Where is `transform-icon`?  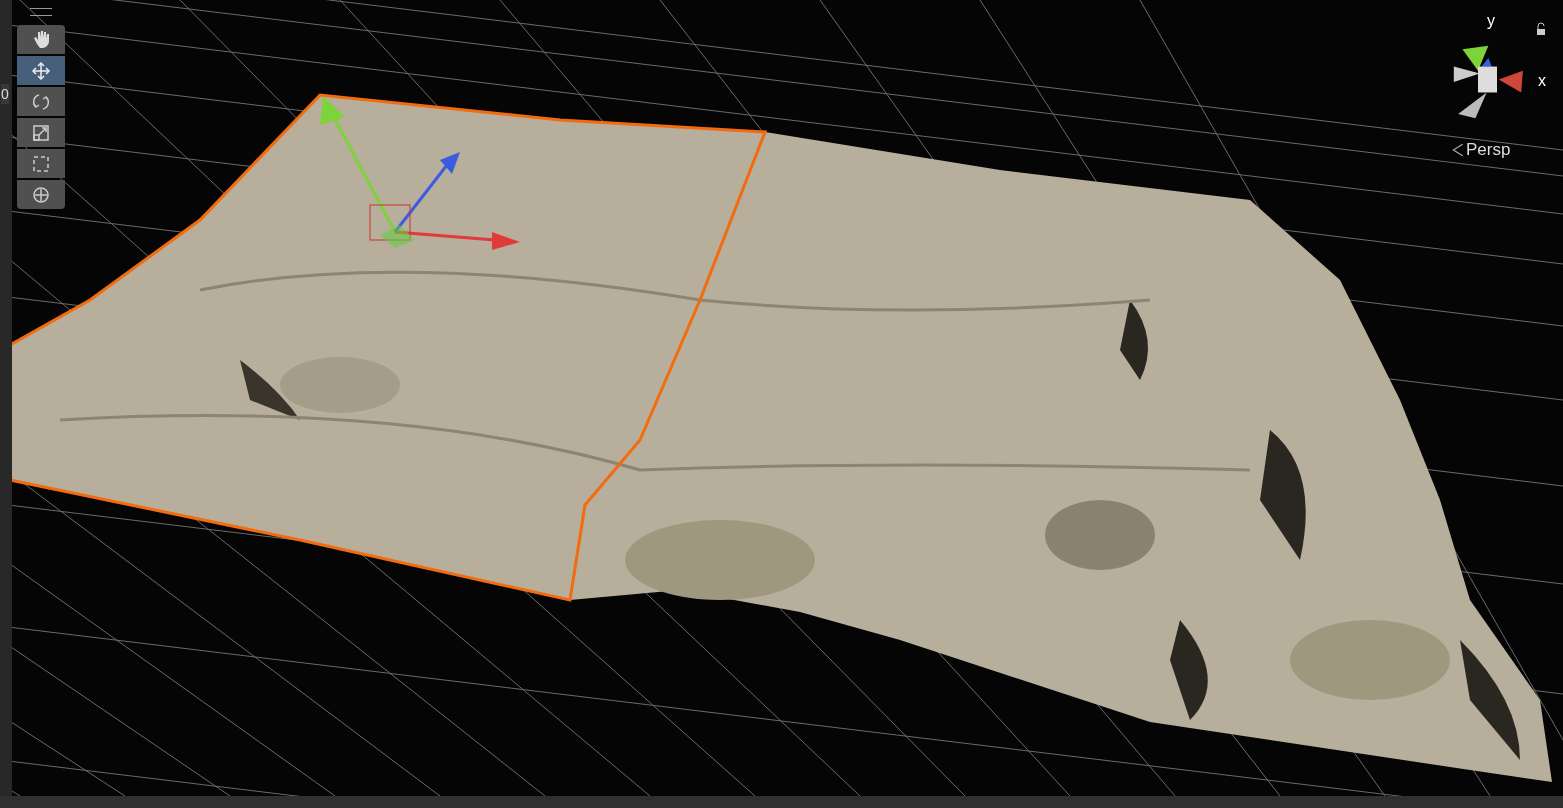
transform-icon is located at coordinates (41, 194).